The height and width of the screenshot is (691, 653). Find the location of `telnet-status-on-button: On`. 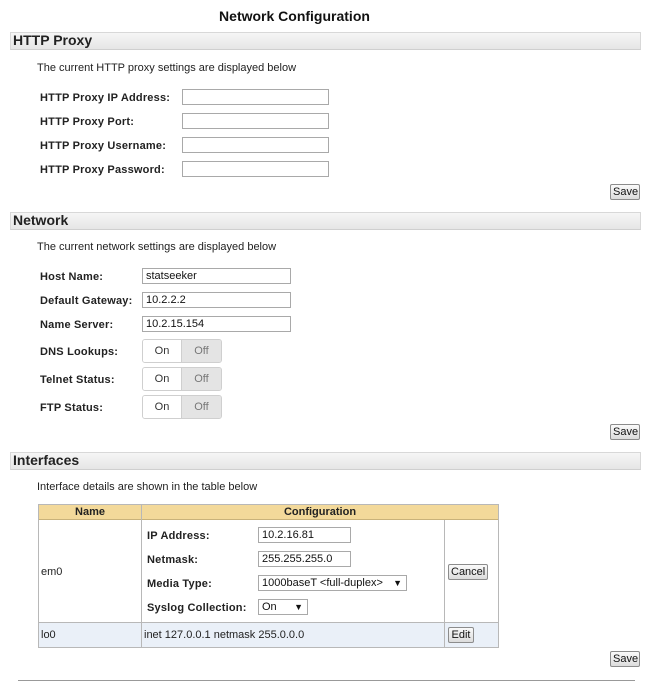

telnet-status-on-button: On is located at coordinates (162, 379).